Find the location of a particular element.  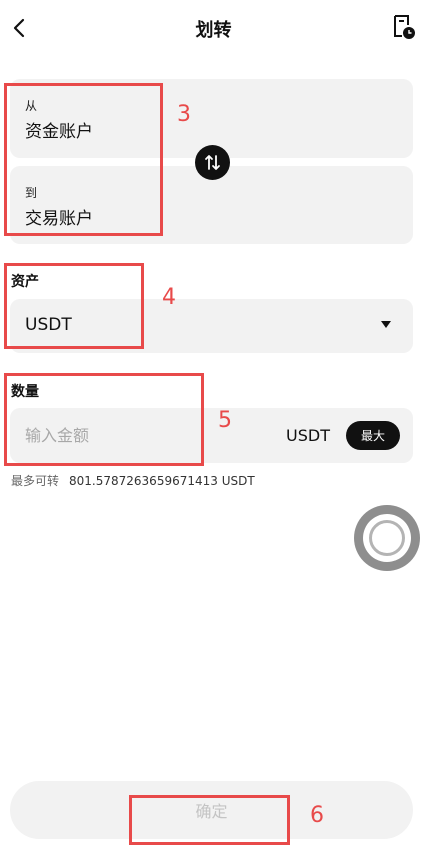

top-bar: 划转 is located at coordinates (213, 28).